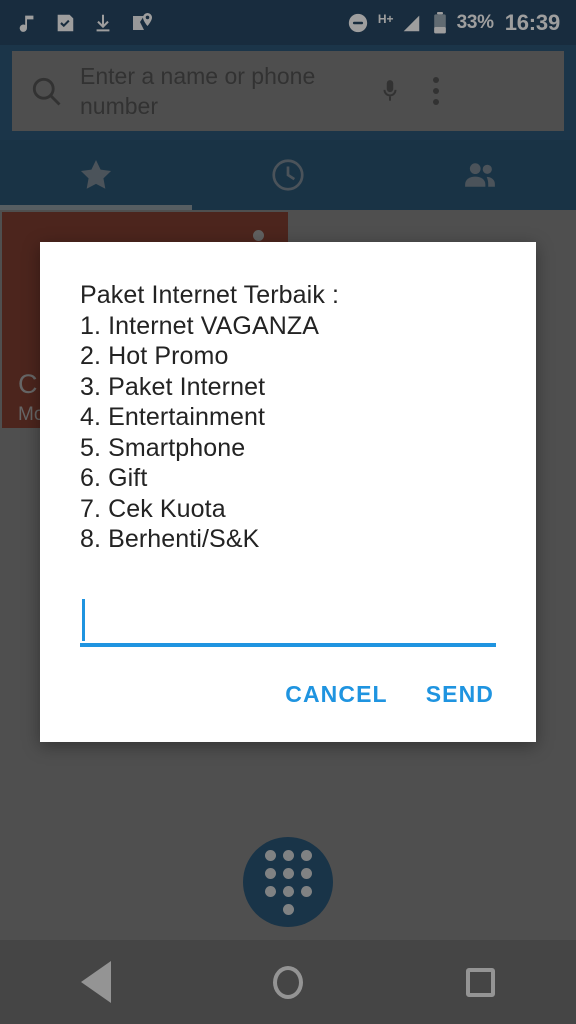 The image size is (576, 1024). What do you see at coordinates (83, 619) in the screenshot?
I see `text-cursor` at bounding box center [83, 619].